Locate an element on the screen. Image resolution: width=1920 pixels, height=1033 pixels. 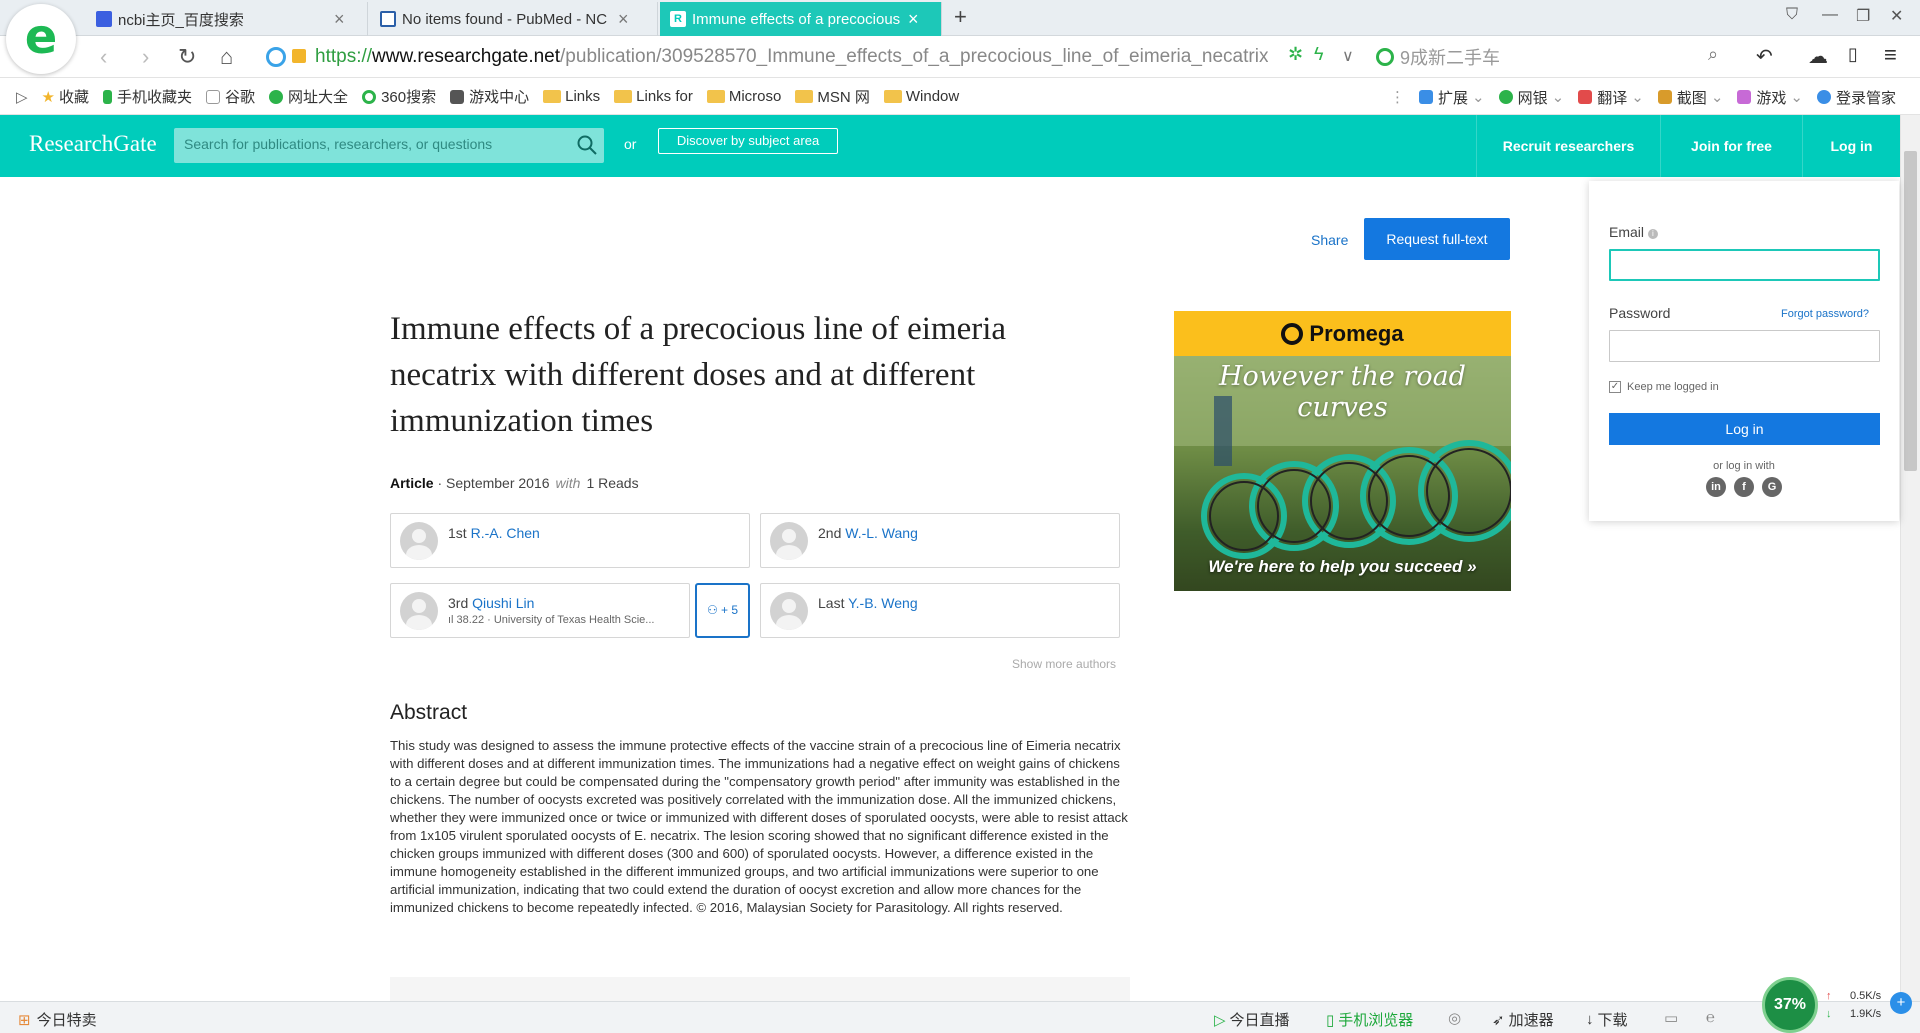
browser-logo-icon: e is located at coordinates (41, 39).